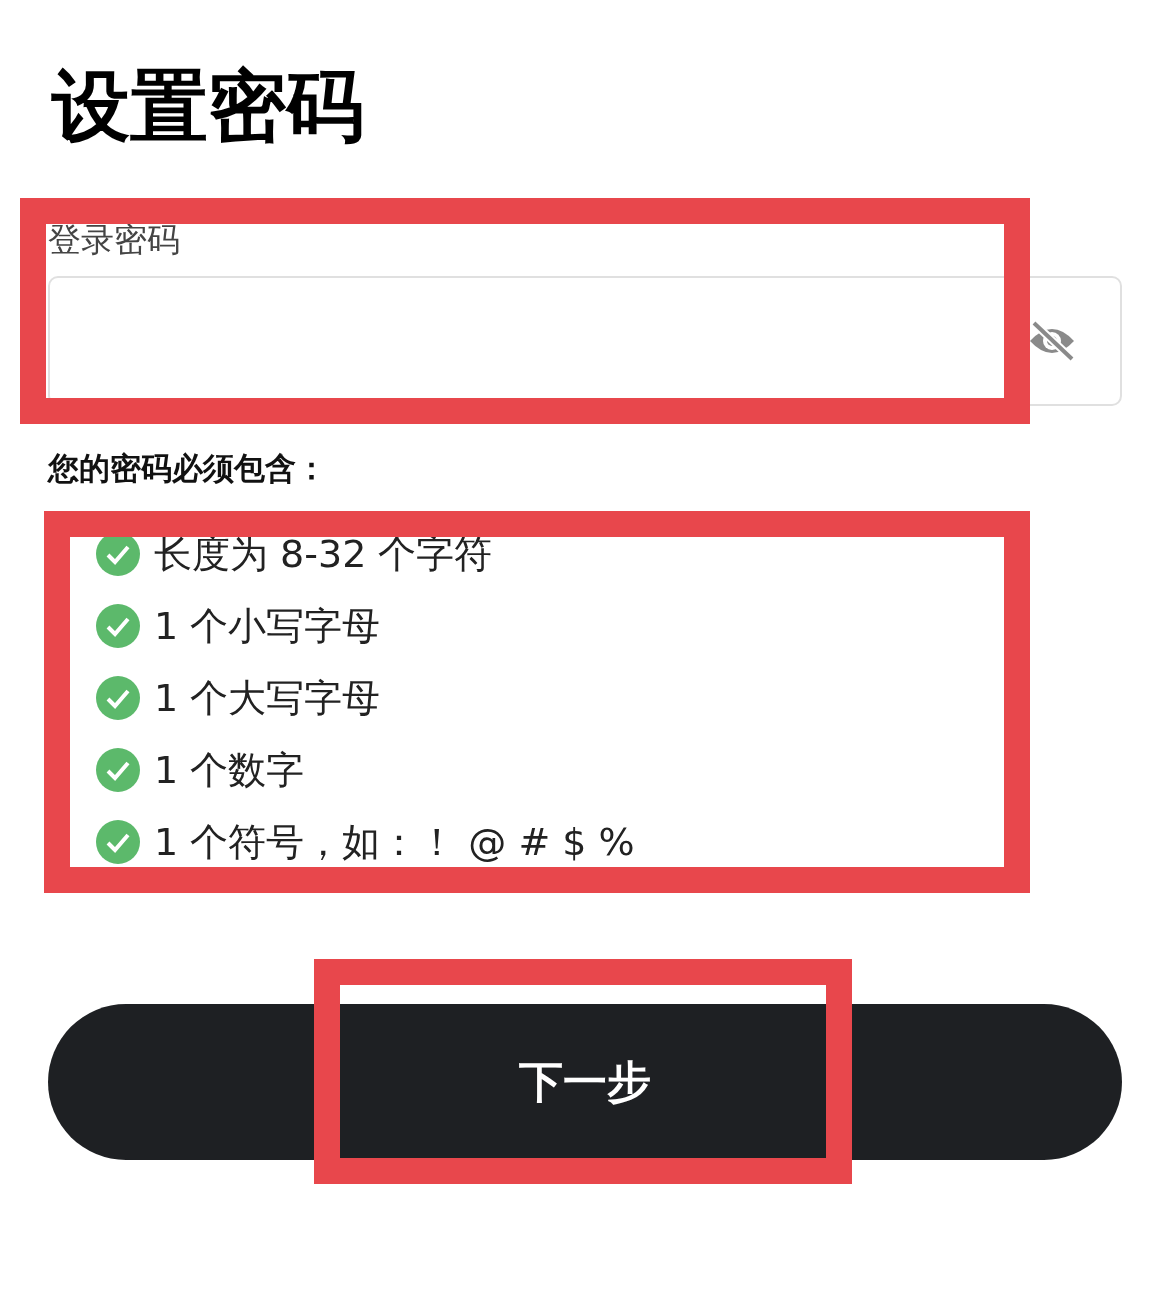 The height and width of the screenshot is (1293, 1170). Describe the element at coordinates (229, 770) in the screenshot. I see `requirement-text: 1 个数字` at that location.